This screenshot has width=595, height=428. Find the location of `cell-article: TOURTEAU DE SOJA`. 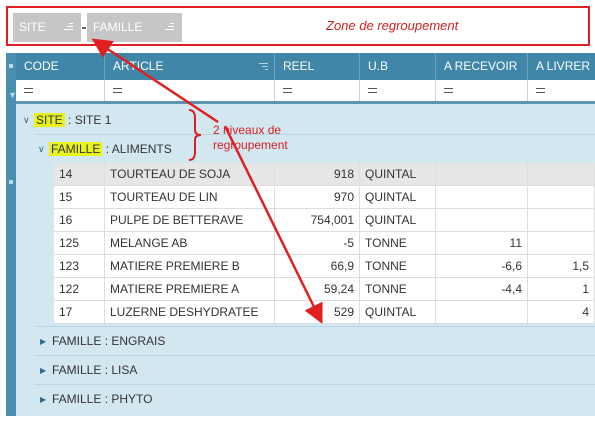

cell-article: TOURTEAU DE SOJA is located at coordinates (190, 174).